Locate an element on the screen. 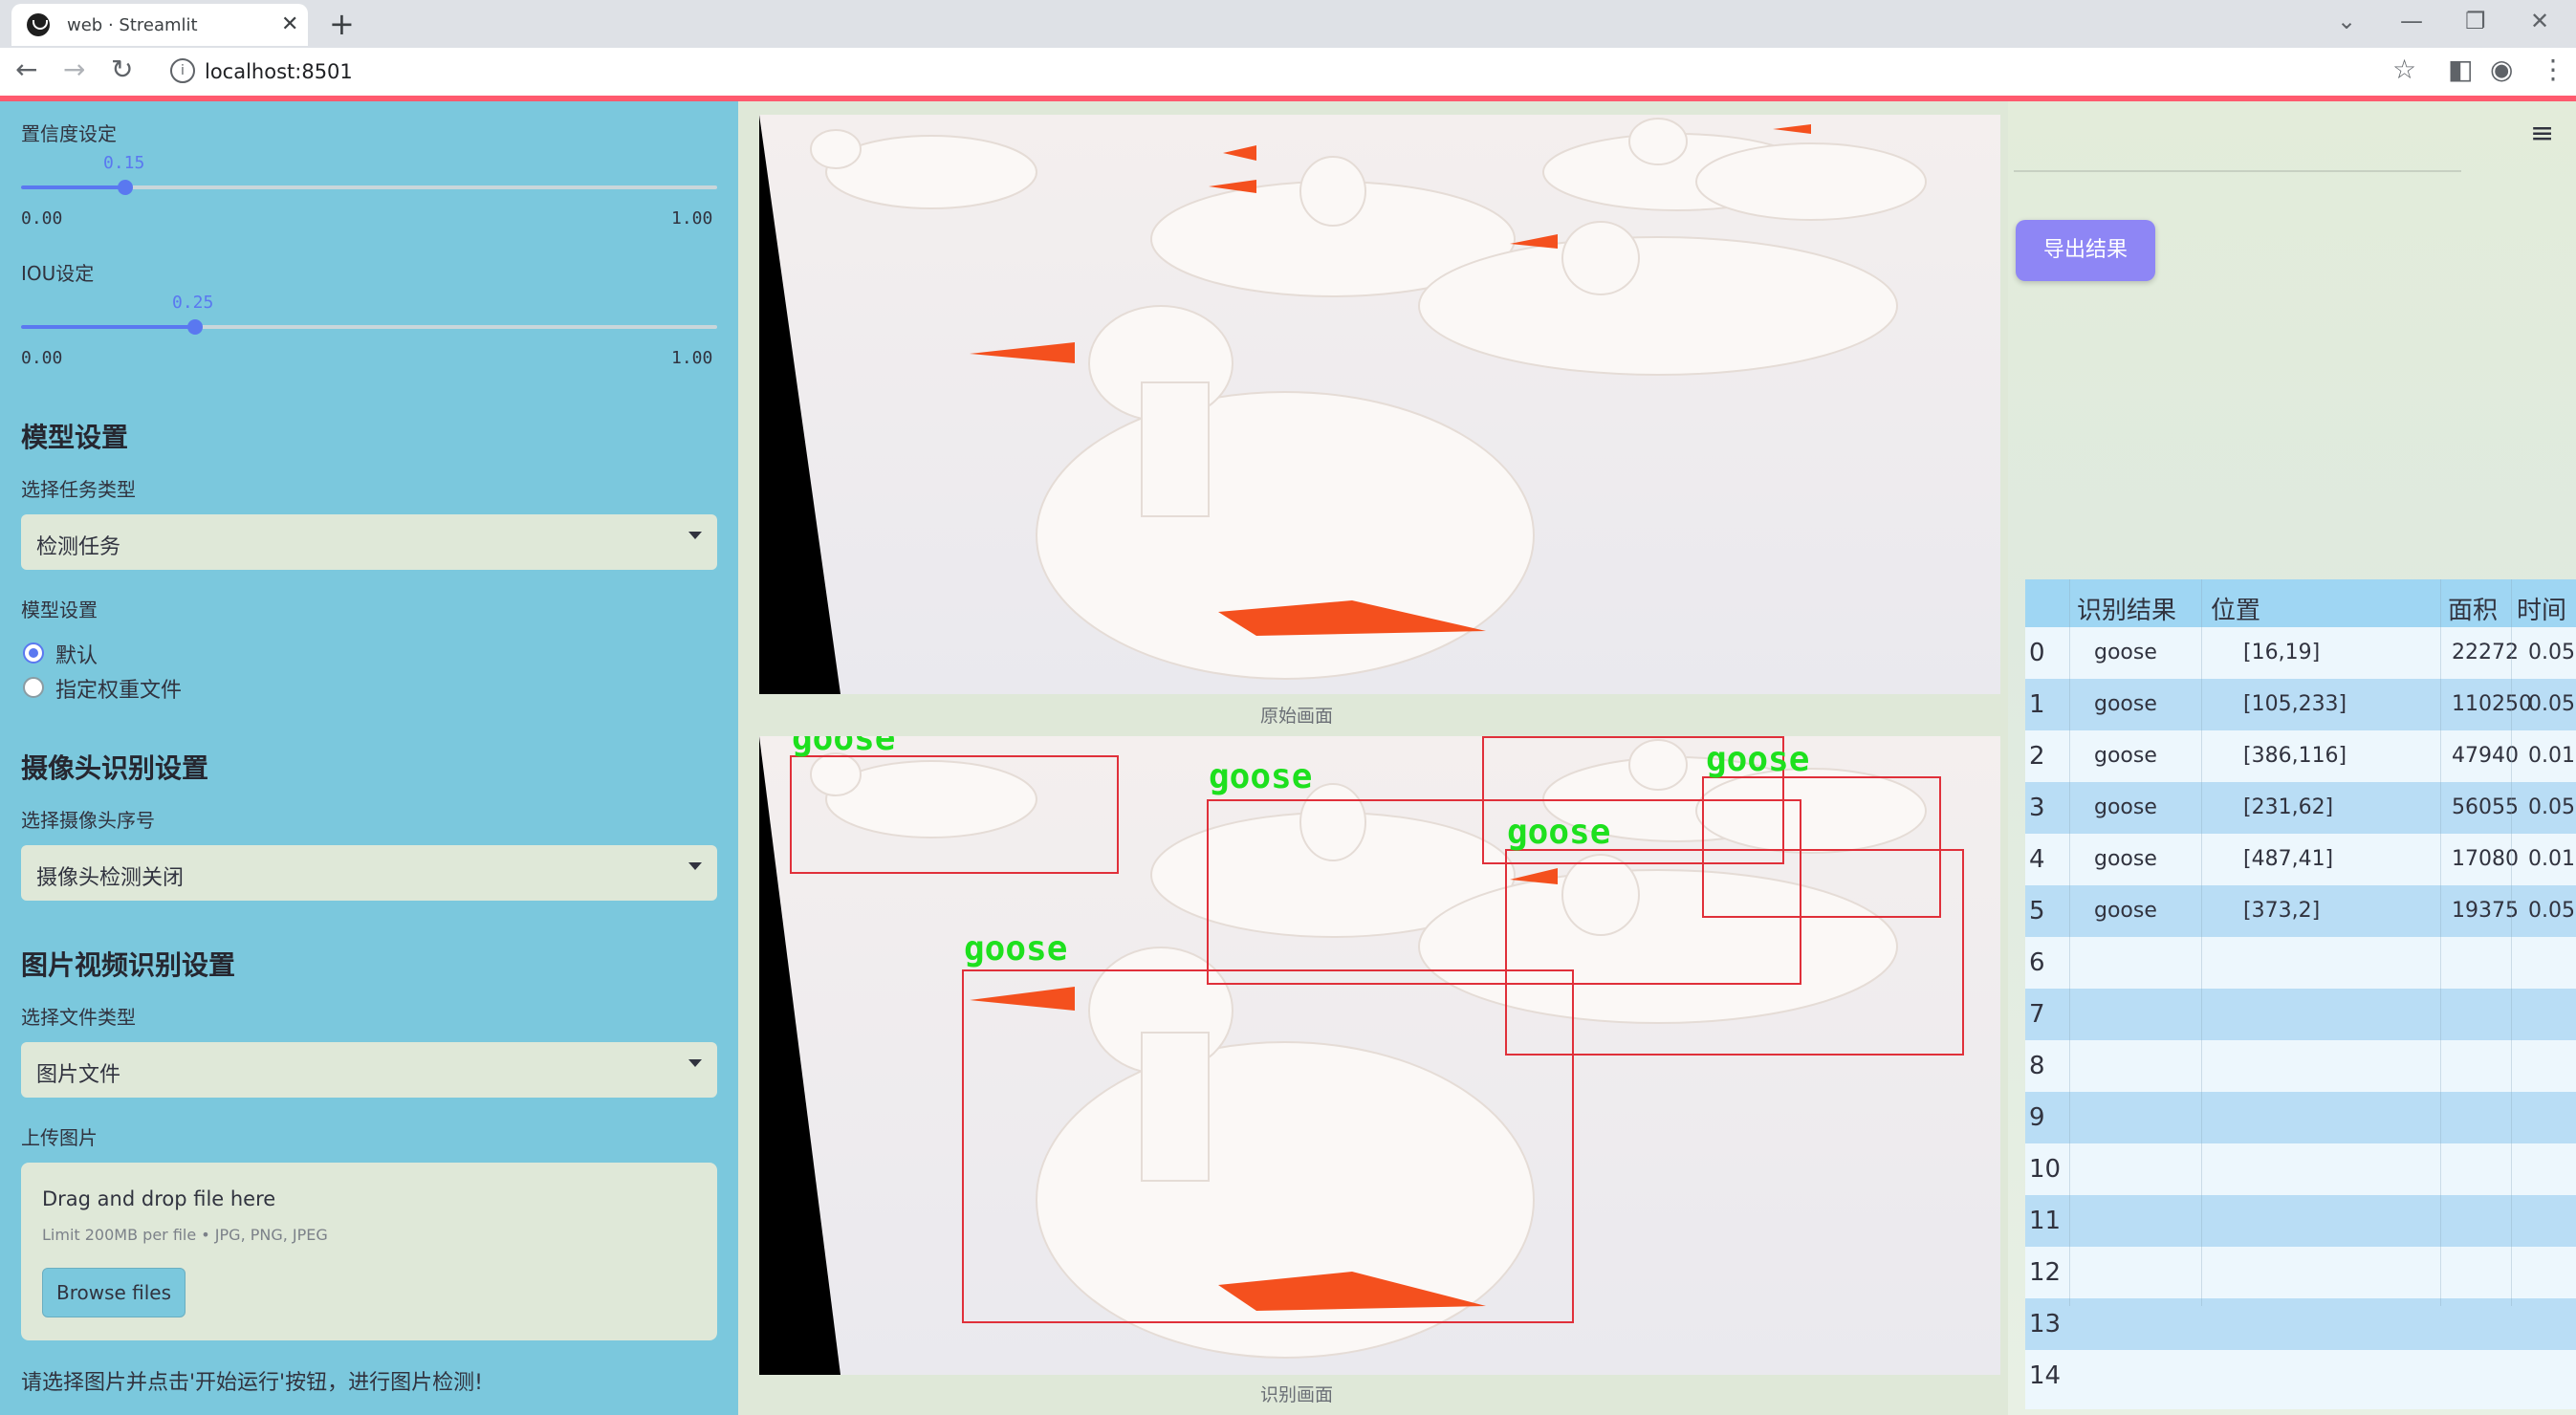  cell-time: 0.05 is located at coordinates (2551, 807).